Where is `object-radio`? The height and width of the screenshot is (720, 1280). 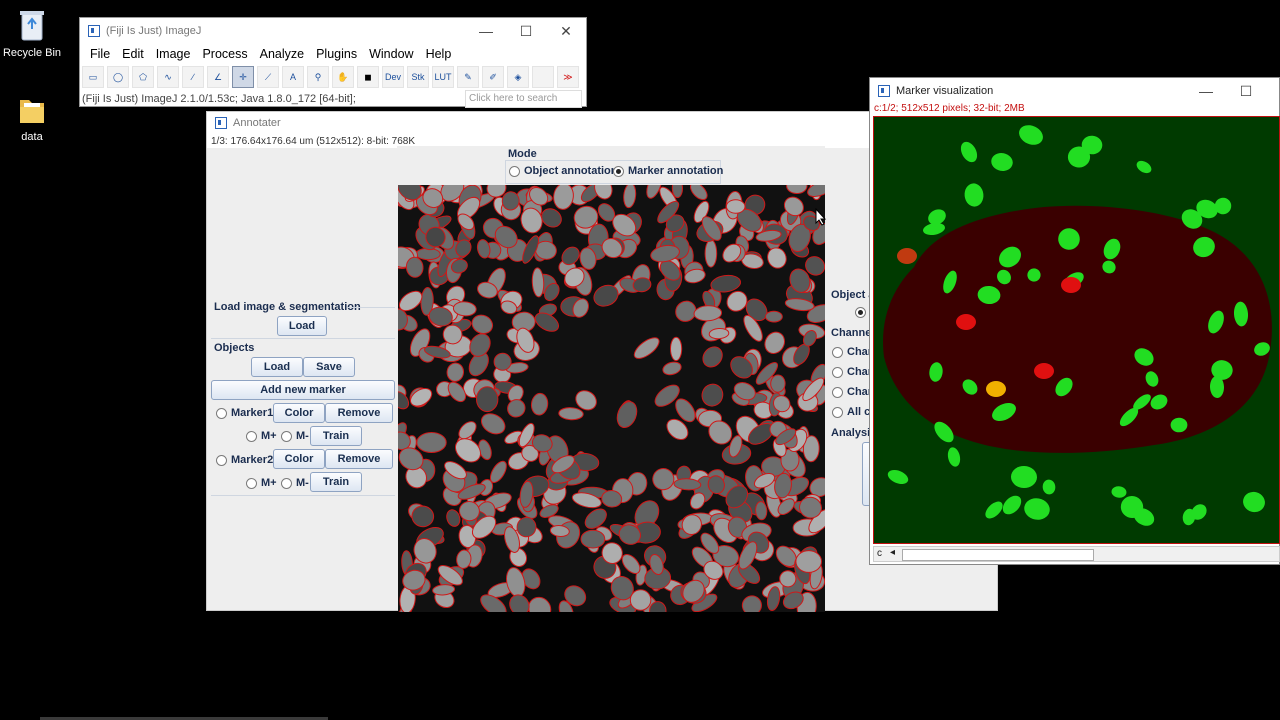 object-radio is located at coordinates (862, 312).